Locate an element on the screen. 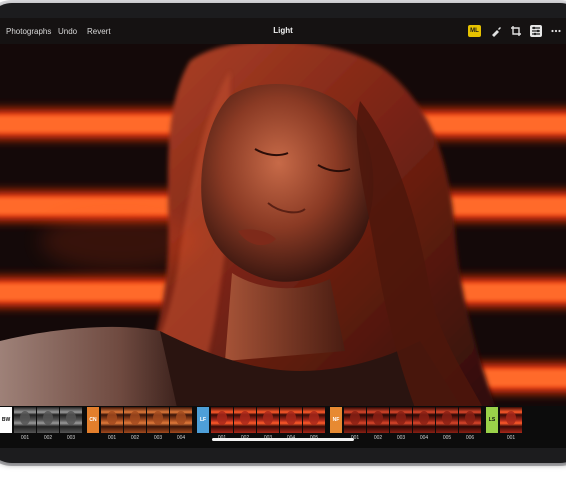 The height and width of the screenshot is (494, 566). preset-group-ls: LS is located at coordinates (492, 420).